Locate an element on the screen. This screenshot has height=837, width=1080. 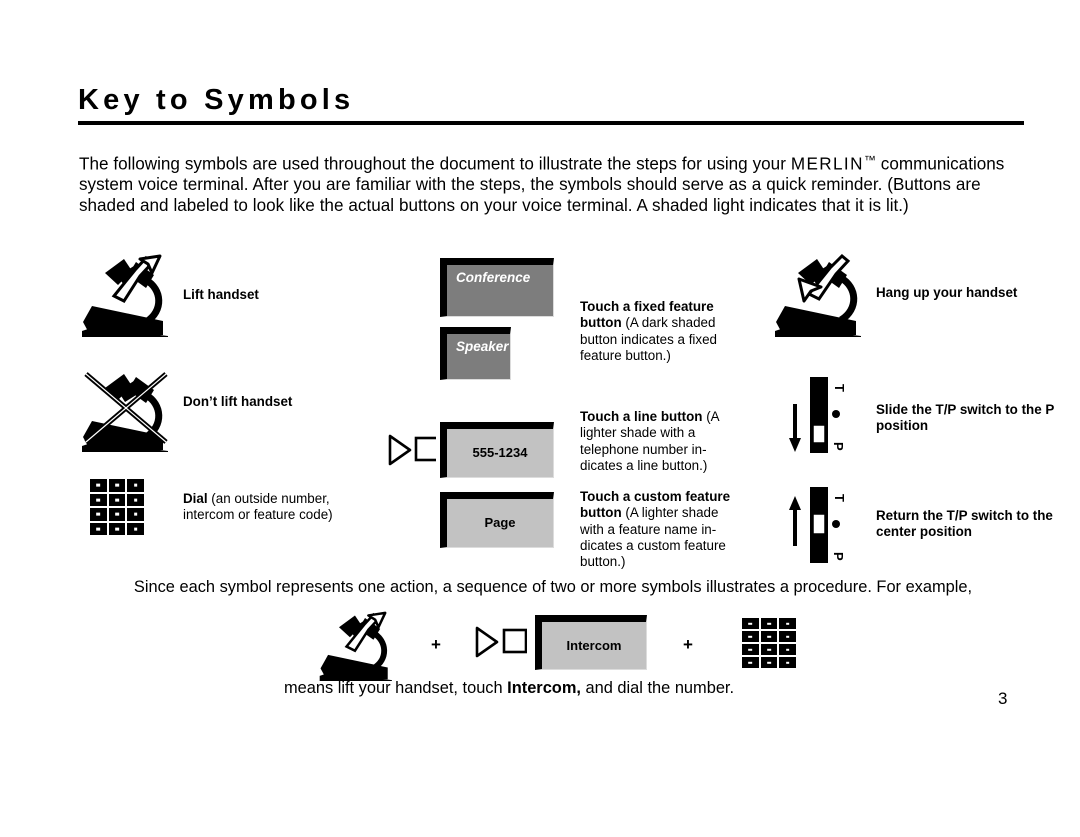
arrow-up-icon is located at coordinates (795, 521).